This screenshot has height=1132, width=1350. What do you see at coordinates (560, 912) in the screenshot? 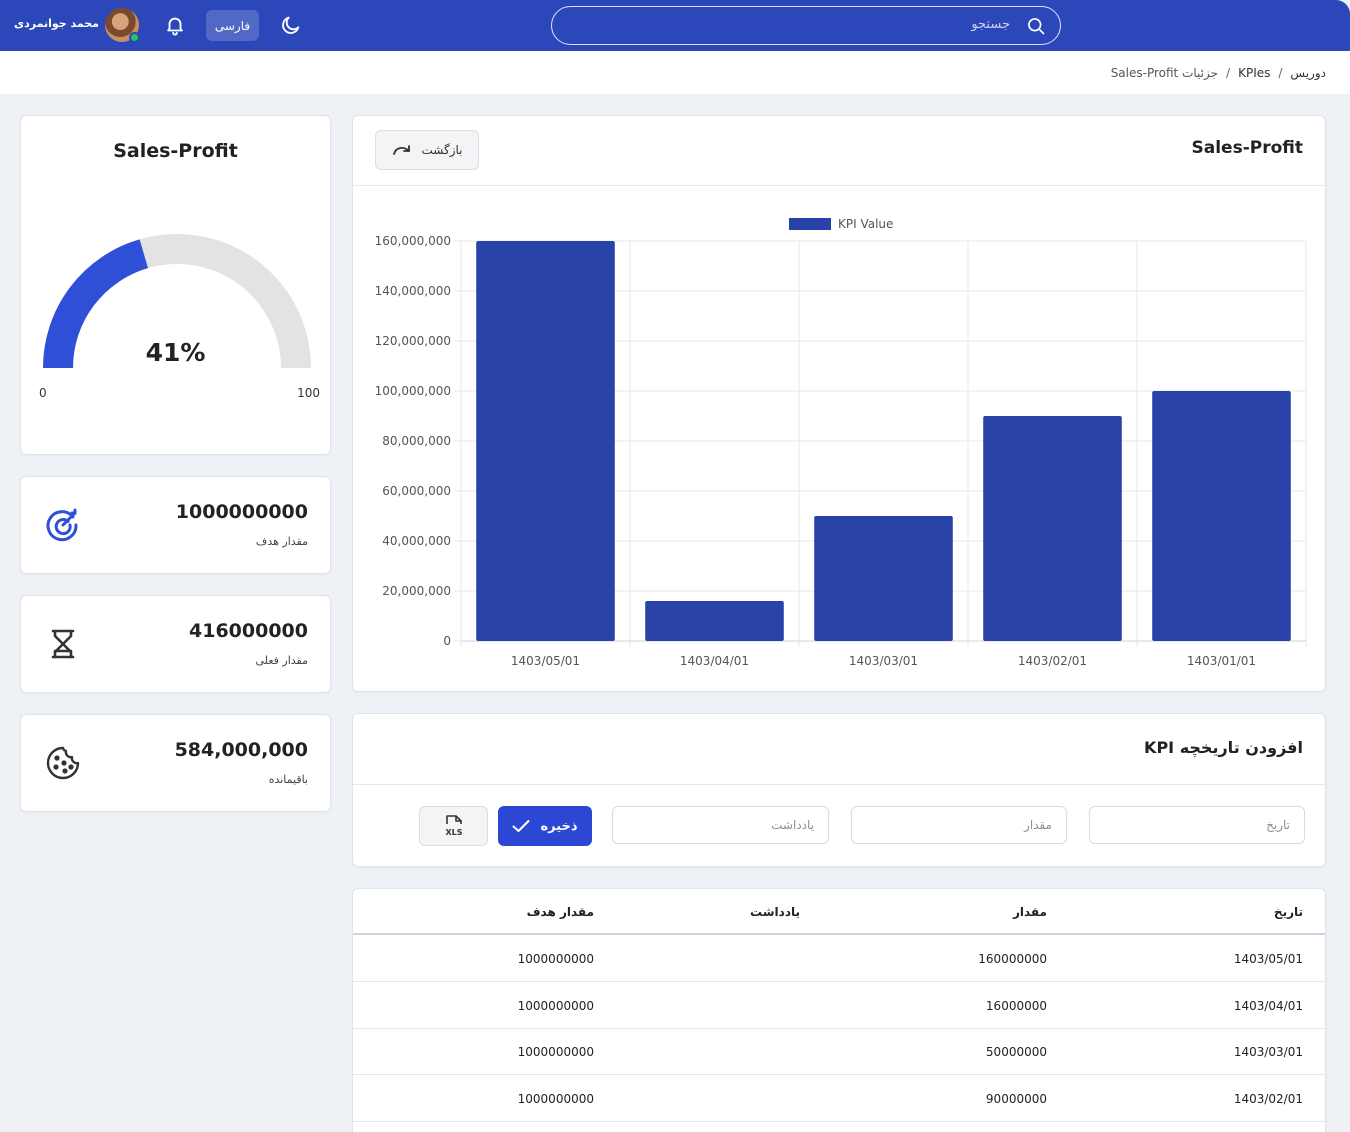
I see `col-header-target: مقدار هدف` at bounding box center [560, 912].